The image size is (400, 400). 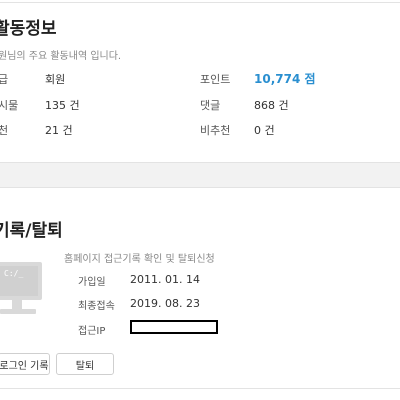 I want to click on recommend-label: 천, so click(x=4, y=130).